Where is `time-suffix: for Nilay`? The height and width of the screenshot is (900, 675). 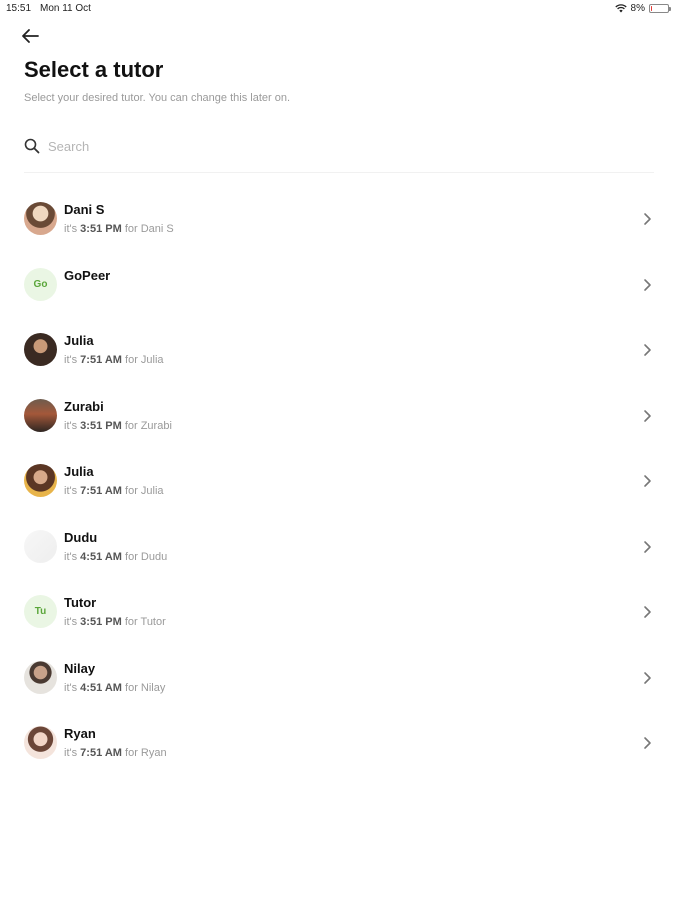 time-suffix: for Nilay is located at coordinates (145, 687).